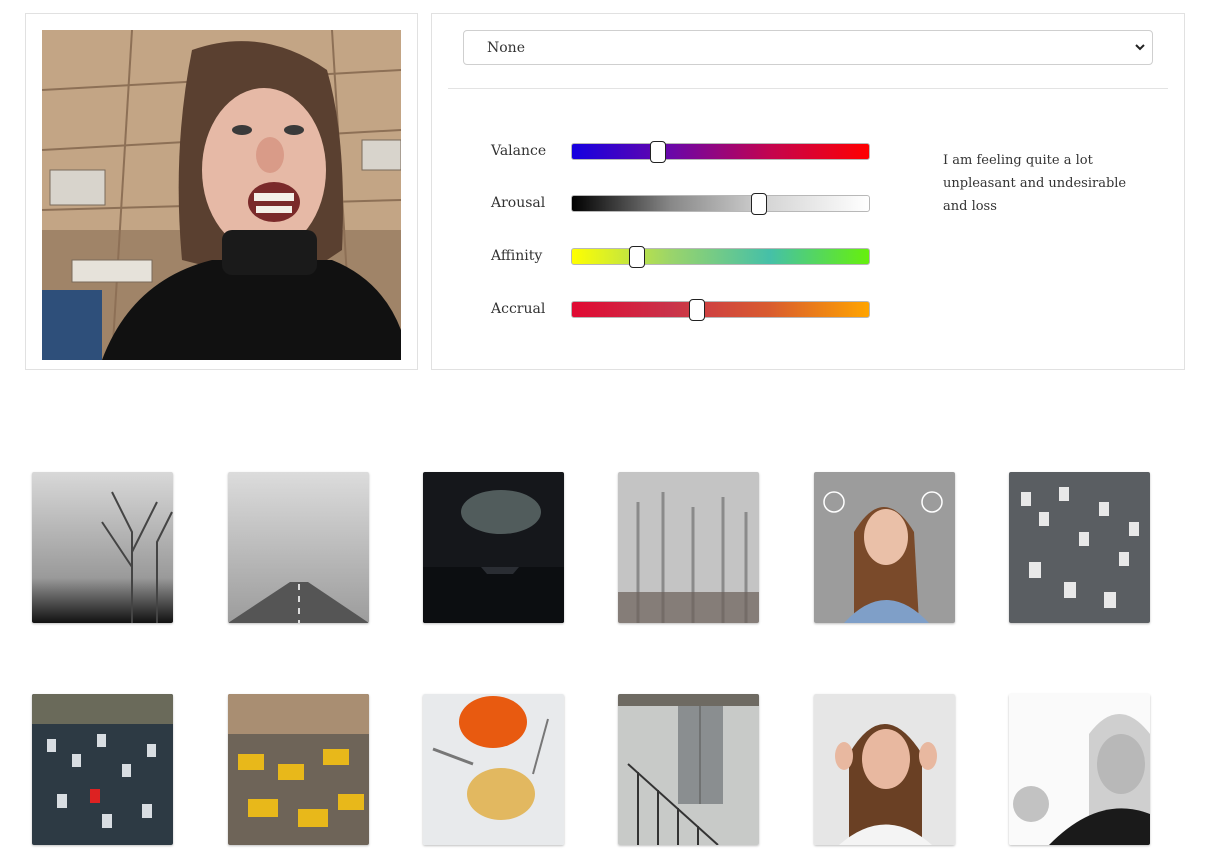 Image resolution: width=1205 pixels, height=868 pixels. What do you see at coordinates (493, 547) in the screenshot?
I see `dark-lake-boat-photo` at bounding box center [493, 547].